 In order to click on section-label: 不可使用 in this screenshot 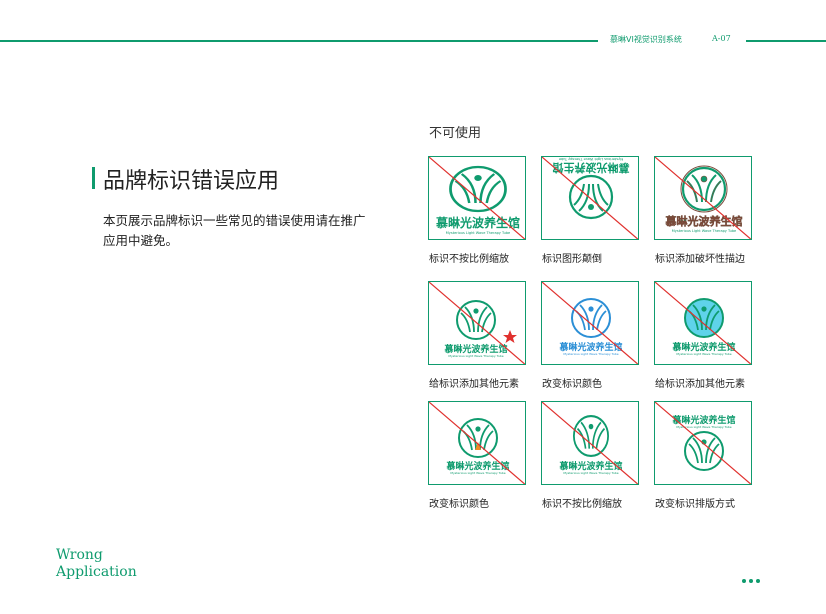, I will do `click(455, 133)`.